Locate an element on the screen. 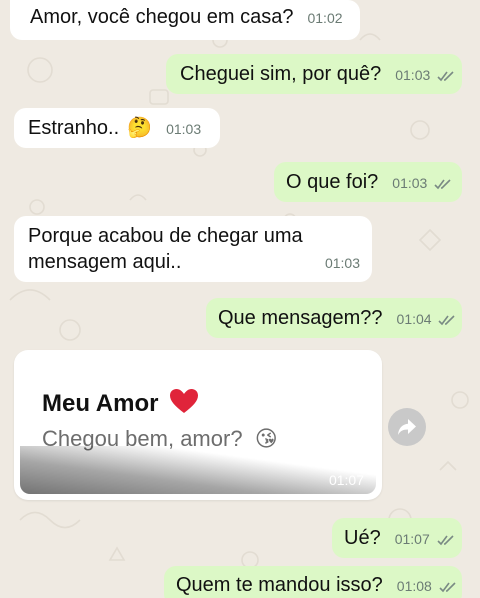 Image resolution: width=480 pixels, height=598 pixels. message-outgoing: Que mensagem?? 01:04 is located at coordinates (334, 318).